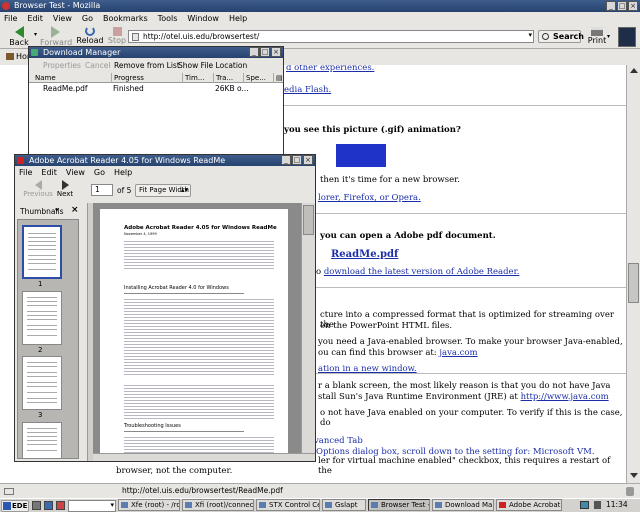  I want to click on dm-maximize-button: □, so click(265, 52).